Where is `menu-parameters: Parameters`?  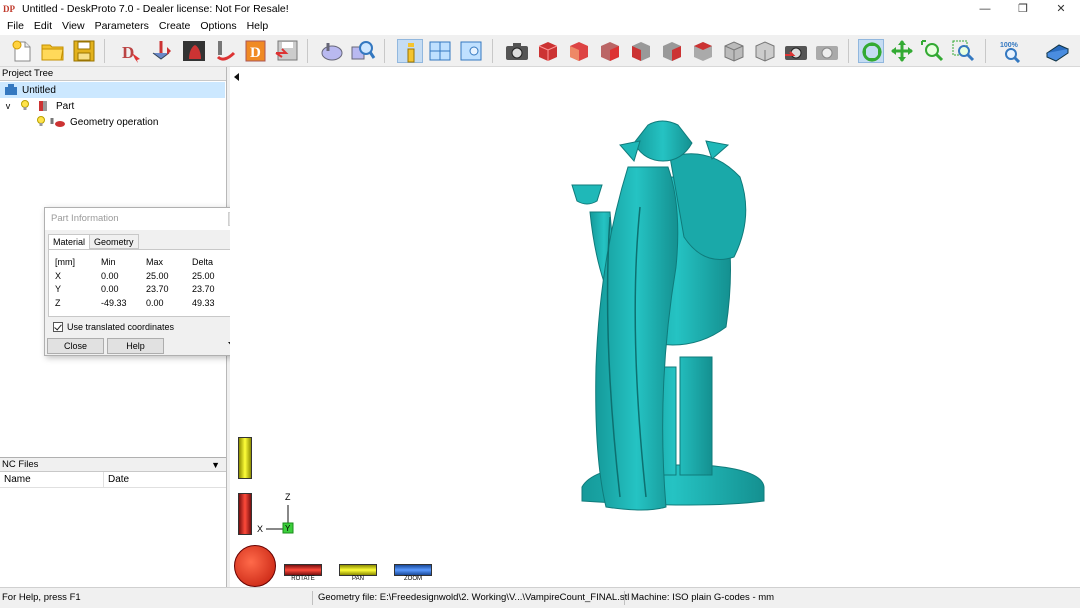
menu-parameters: Parameters is located at coordinates (122, 26).